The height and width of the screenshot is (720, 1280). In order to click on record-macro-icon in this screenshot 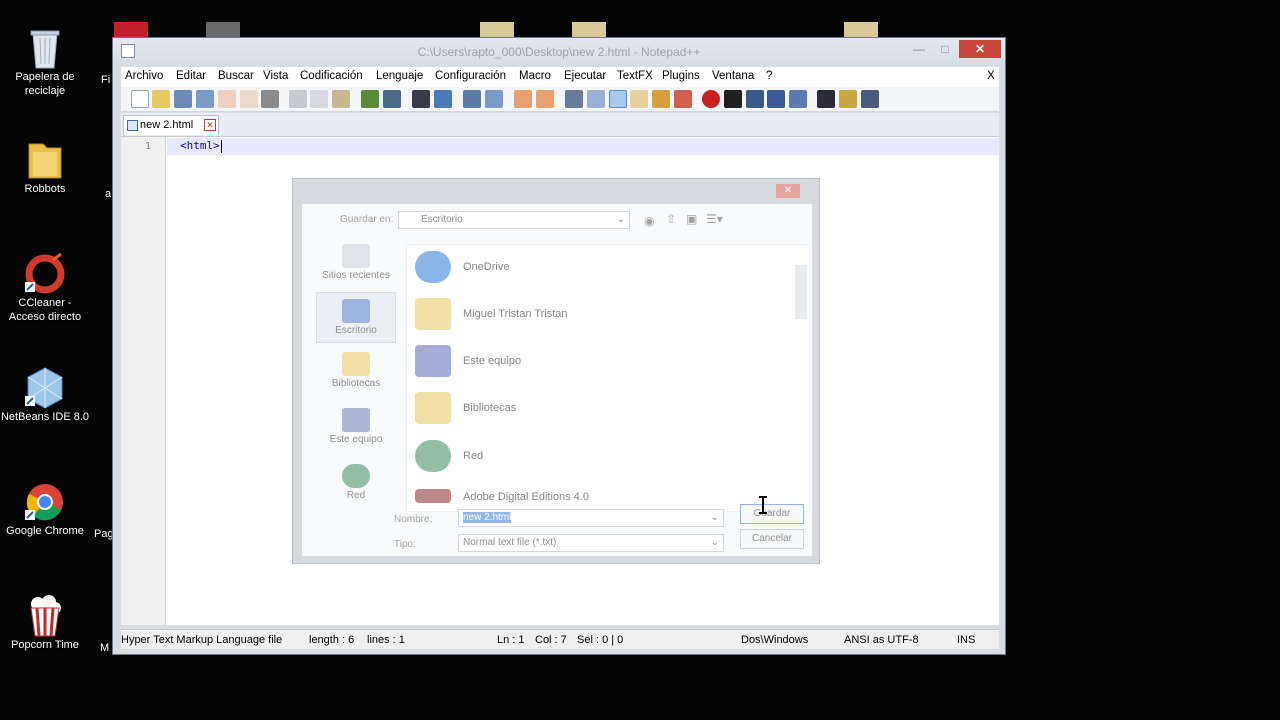, I will do `click(711, 99)`.